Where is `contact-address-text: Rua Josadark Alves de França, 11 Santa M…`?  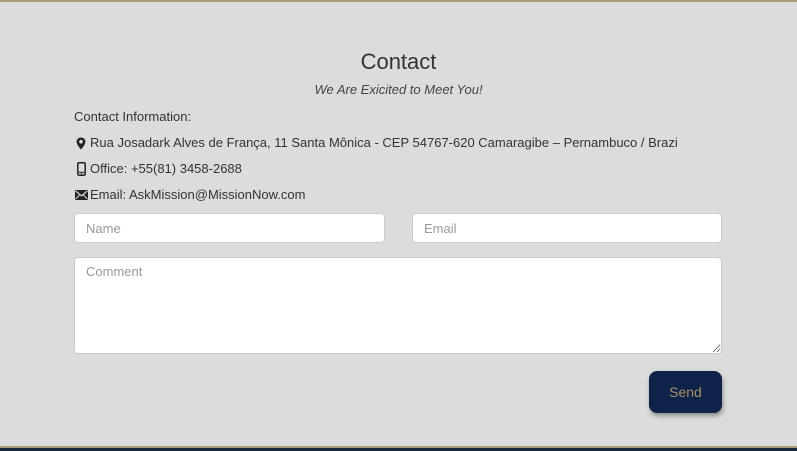 contact-address-text: Rua Josadark Alves de França, 11 Santa M… is located at coordinates (384, 142).